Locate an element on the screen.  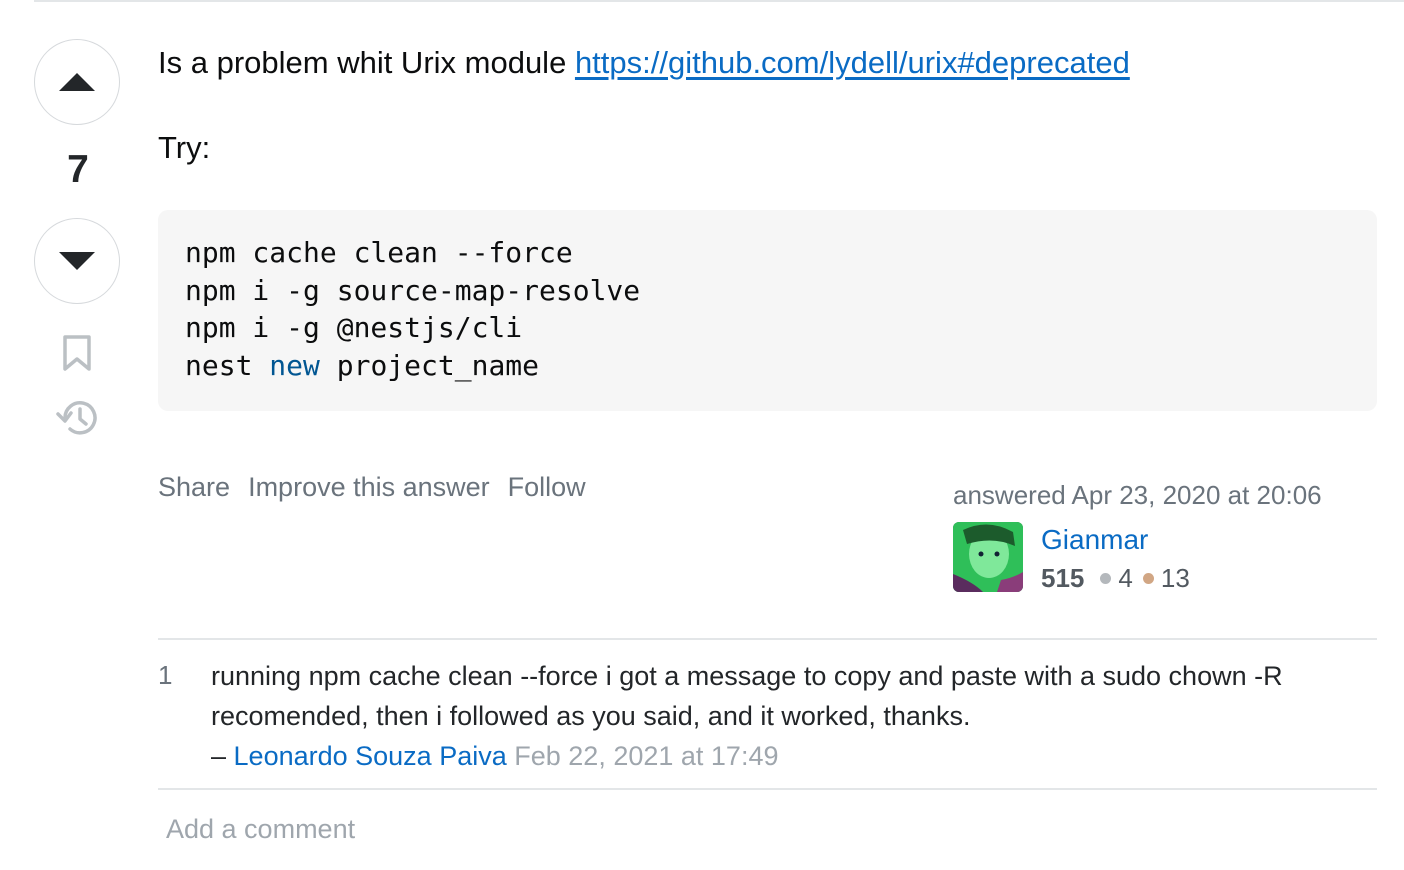
silver-badge-count: 4 is located at coordinates (1125, 578).